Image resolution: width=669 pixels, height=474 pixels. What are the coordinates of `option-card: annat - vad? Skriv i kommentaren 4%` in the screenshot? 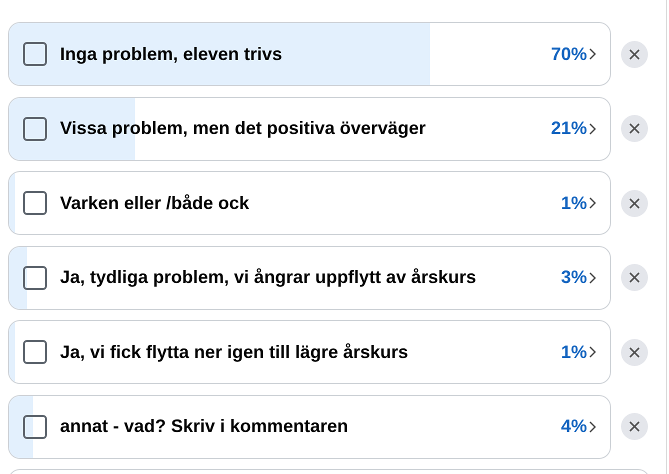 It's located at (309, 426).